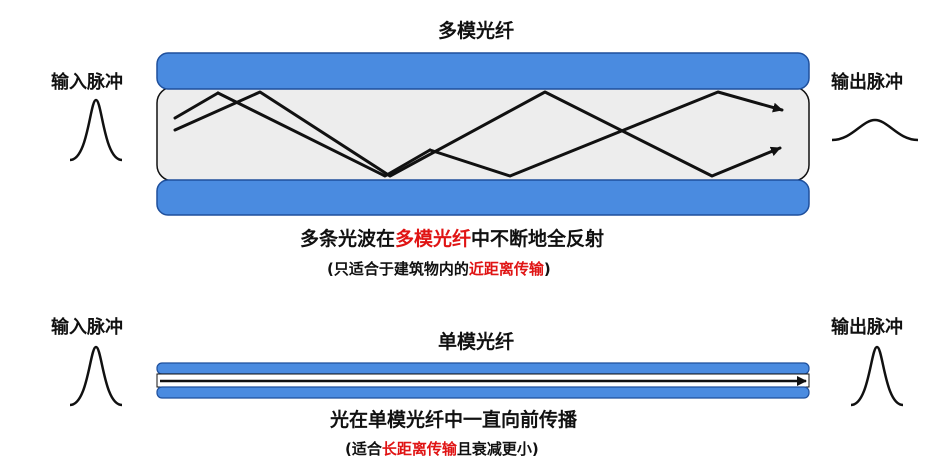  What do you see at coordinates (538, 239) in the screenshot?
I see `multimode-caption-post: 中不断地全反射` at bounding box center [538, 239].